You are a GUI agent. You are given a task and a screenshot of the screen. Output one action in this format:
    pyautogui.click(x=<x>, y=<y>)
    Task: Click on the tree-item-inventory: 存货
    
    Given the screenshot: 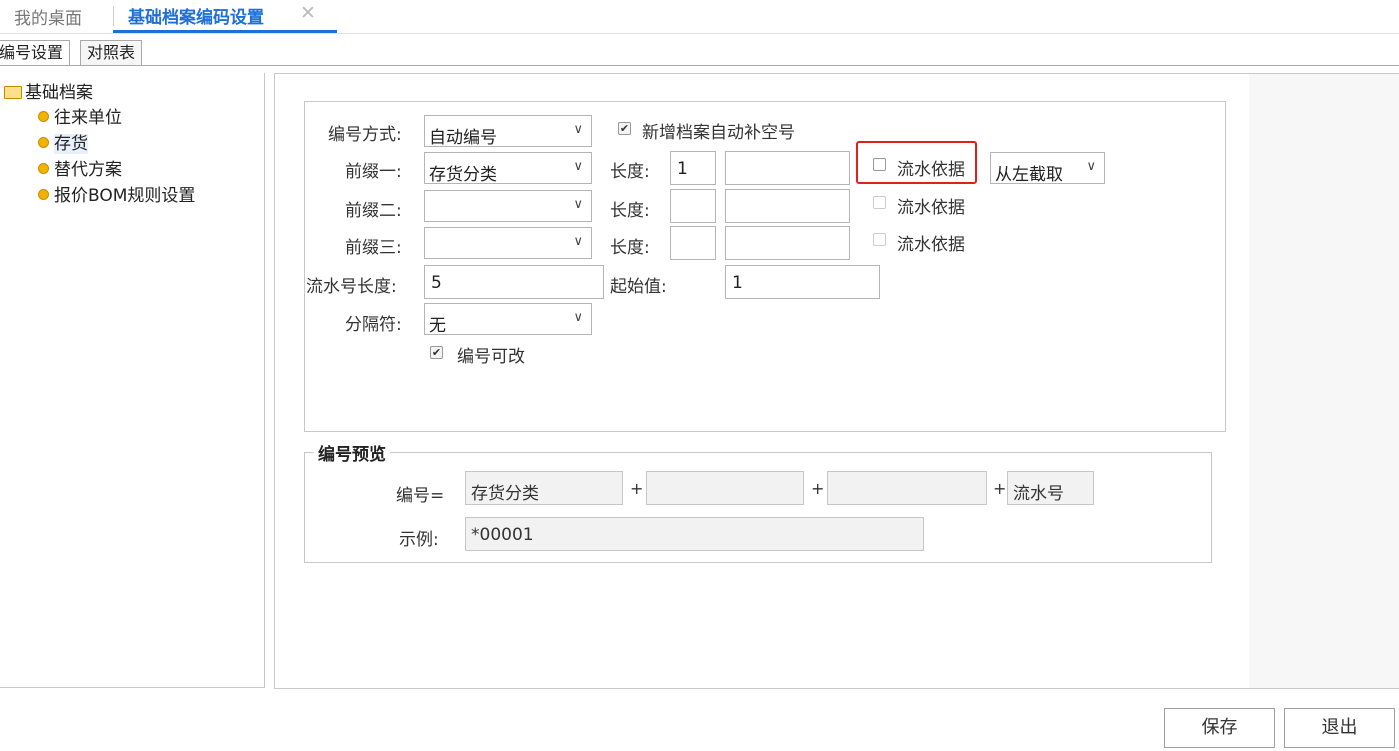 What is the action you would take?
    pyautogui.click(x=63, y=141)
    